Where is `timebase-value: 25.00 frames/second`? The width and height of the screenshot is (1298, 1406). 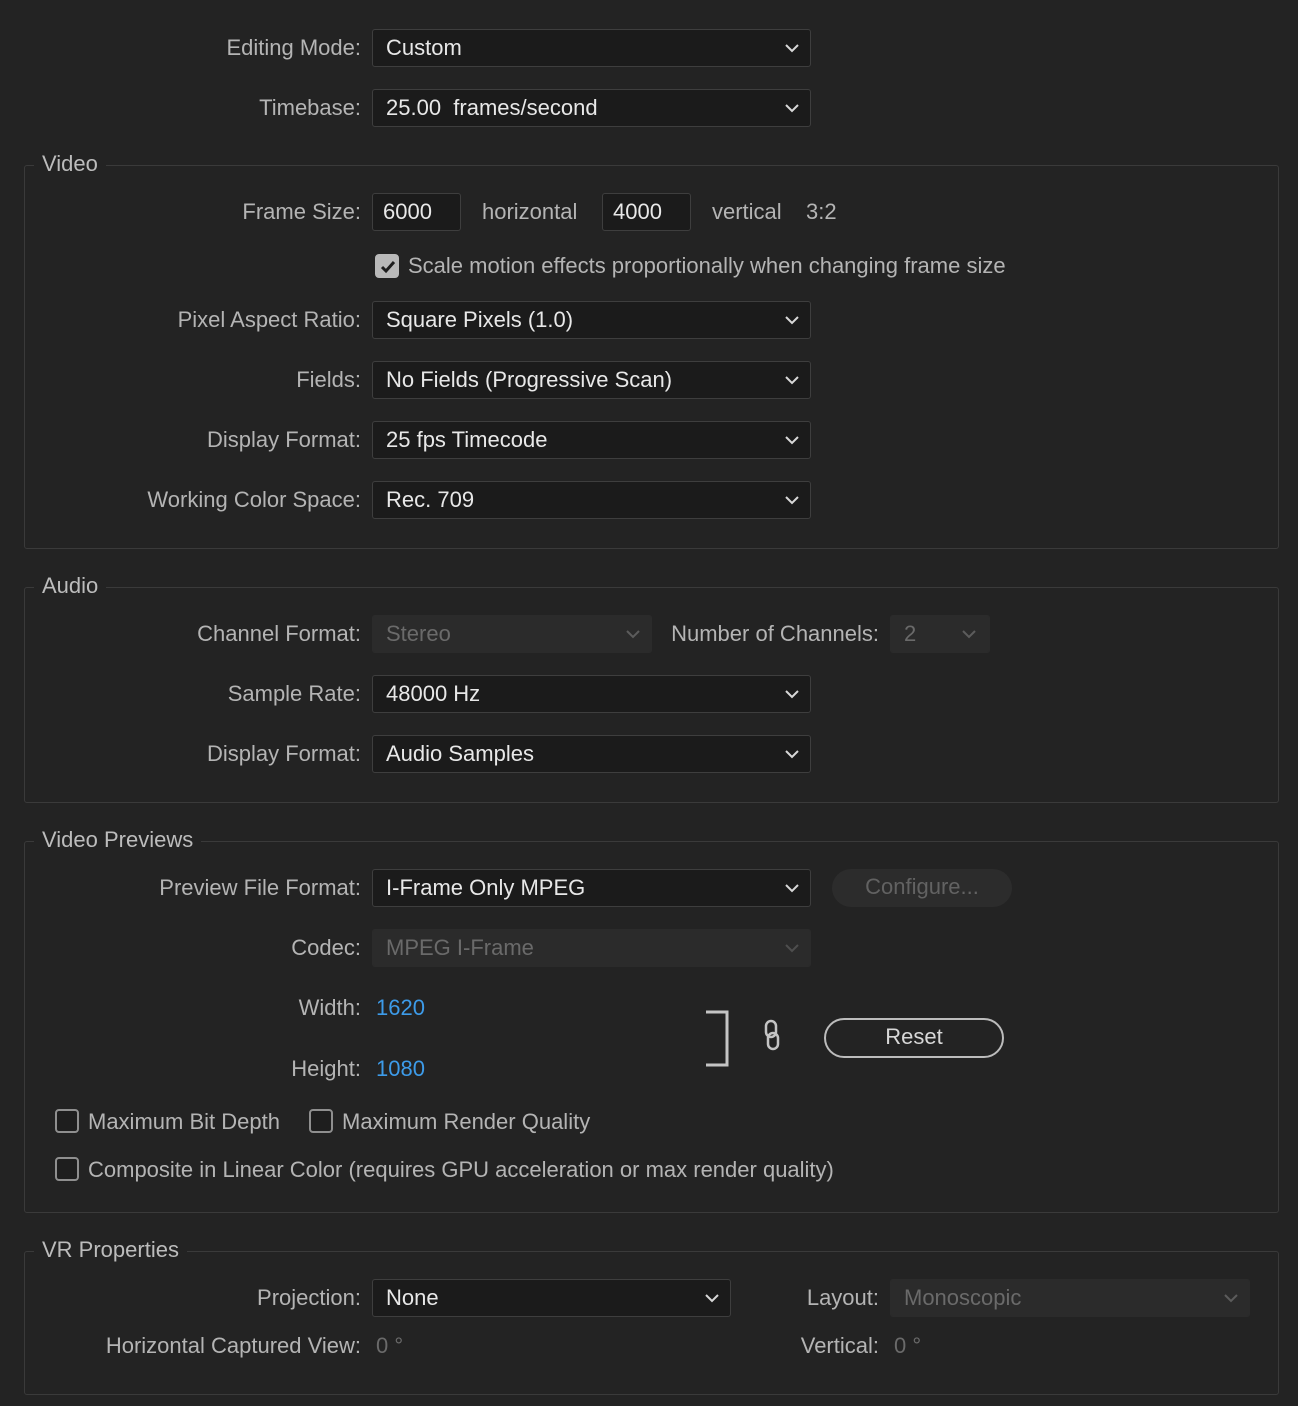
timebase-value: 25.00 frames/second is located at coordinates (492, 107).